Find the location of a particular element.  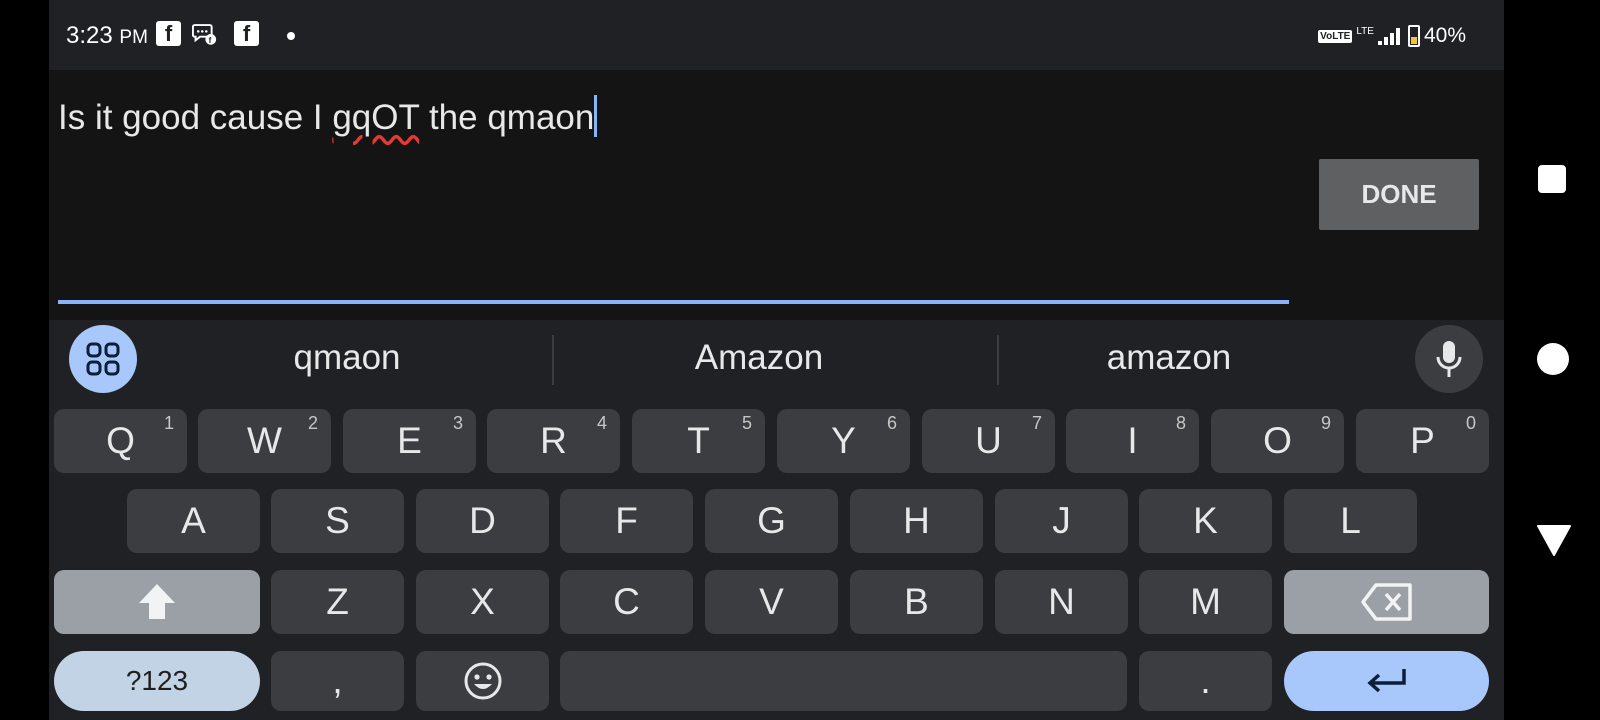

key-label: O is located at coordinates (1277, 440).